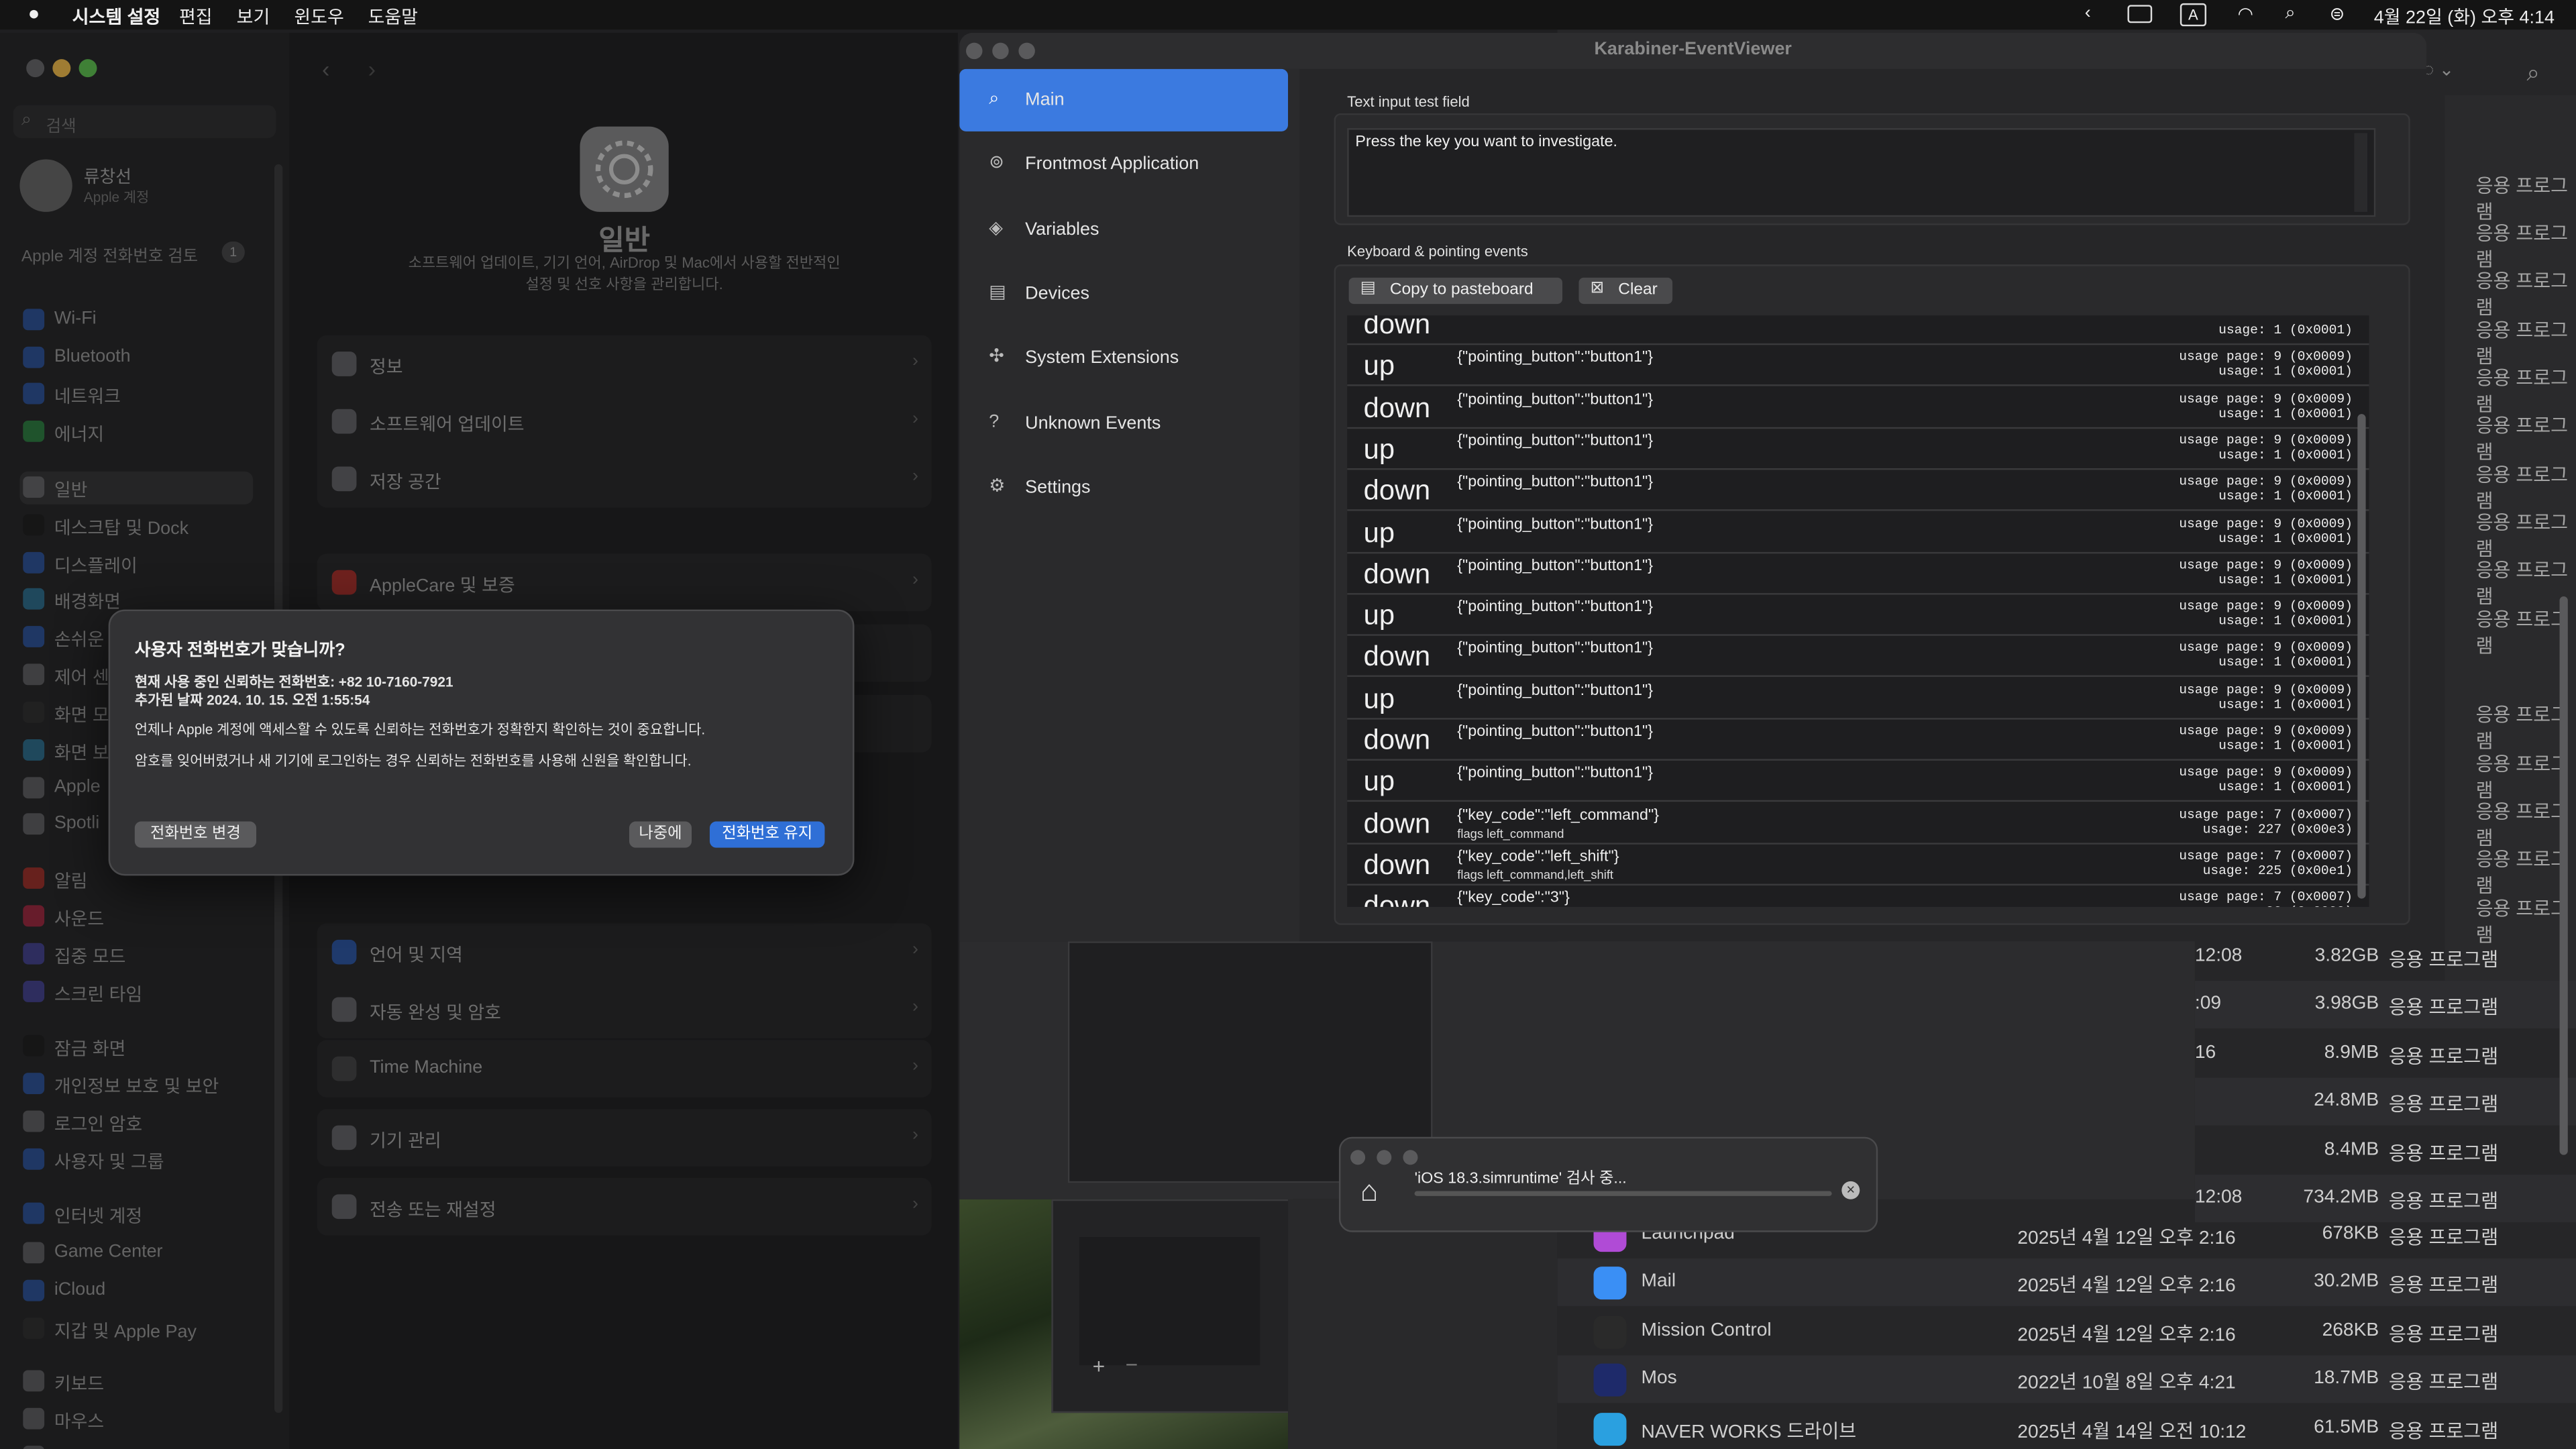 This screenshot has height=1449, width=2576. Describe the element at coordinates (2066, 1282) in the screenshot. I see `finder-row: Mail 2025년 4월 12일 오후 2:16 30.2MB 응용 프로그램` at that location.